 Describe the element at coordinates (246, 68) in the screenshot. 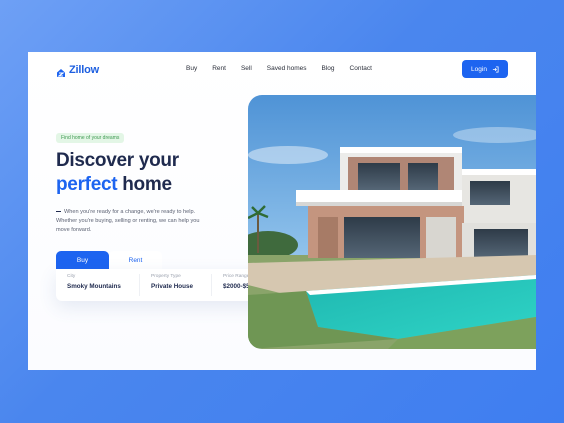

I see `nav-sell: Sell` at that location.